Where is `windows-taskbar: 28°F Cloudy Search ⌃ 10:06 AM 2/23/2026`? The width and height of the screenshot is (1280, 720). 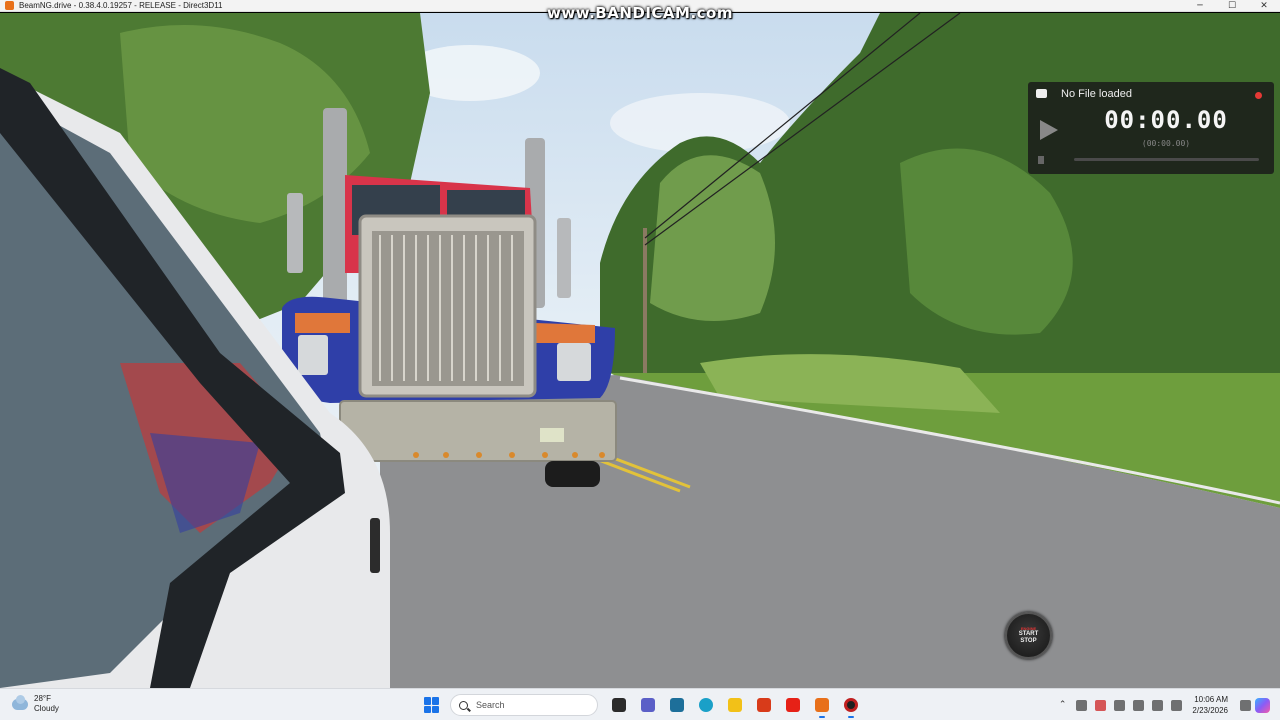 windows-taskbar: 28°F Cloudy Search ⌃ 10:06 AM 2/23/2026 is located at coordinates (640, 704).